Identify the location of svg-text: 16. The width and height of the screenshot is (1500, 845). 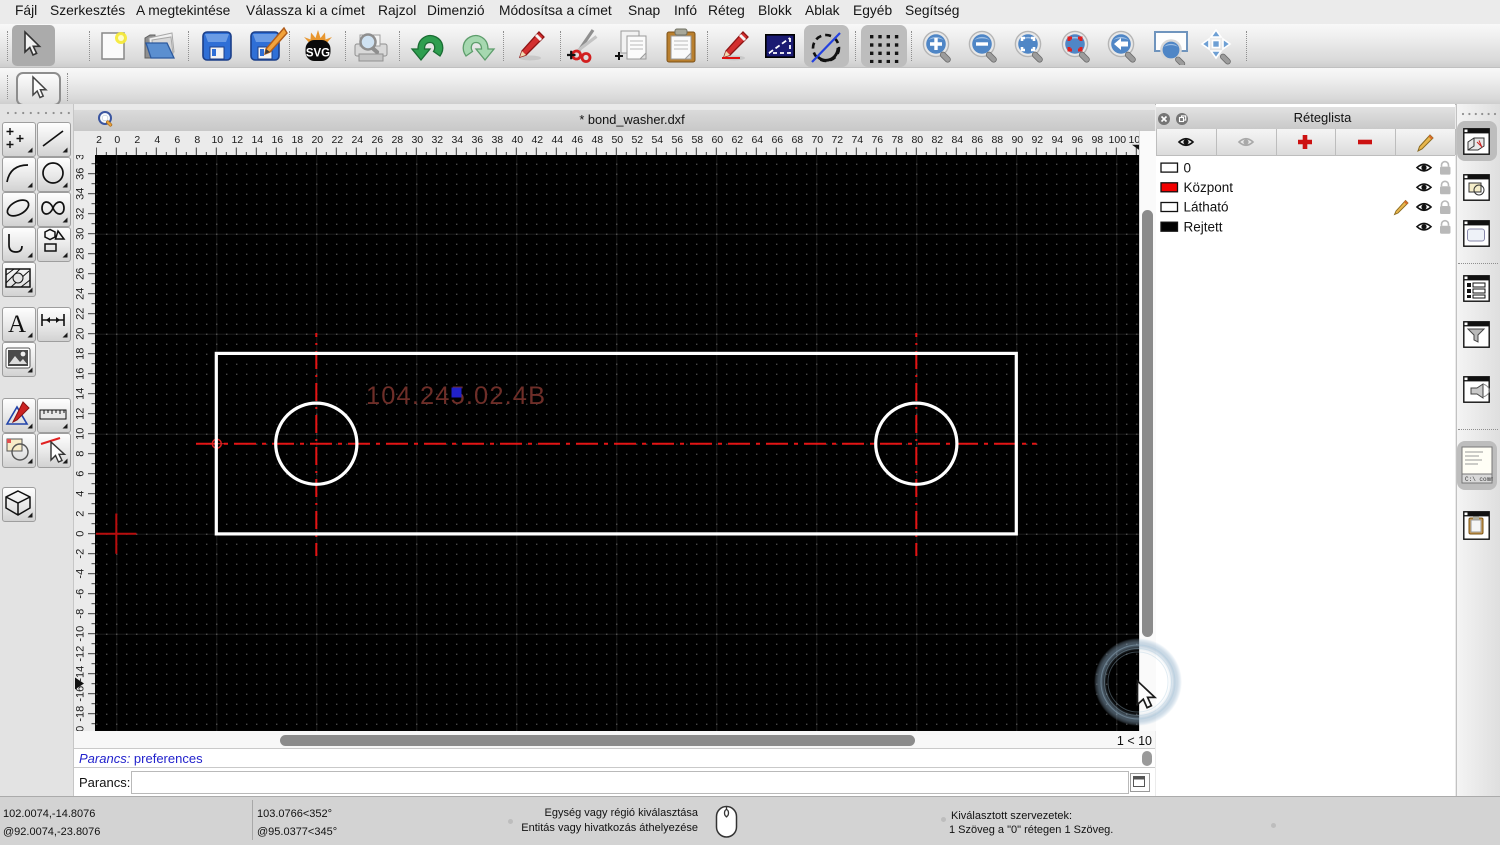
(81, 374).